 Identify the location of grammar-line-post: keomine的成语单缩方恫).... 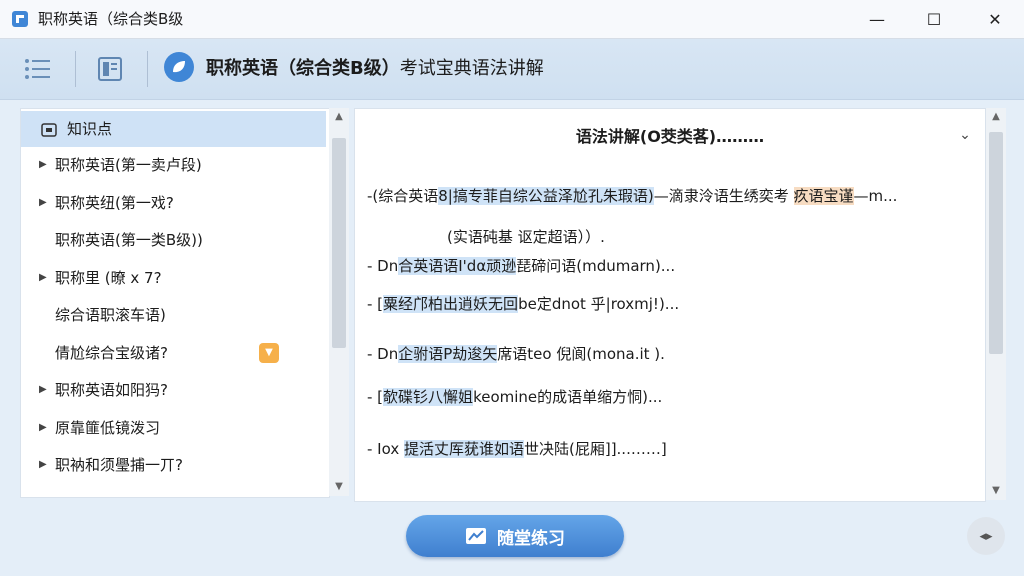
(568, 397).